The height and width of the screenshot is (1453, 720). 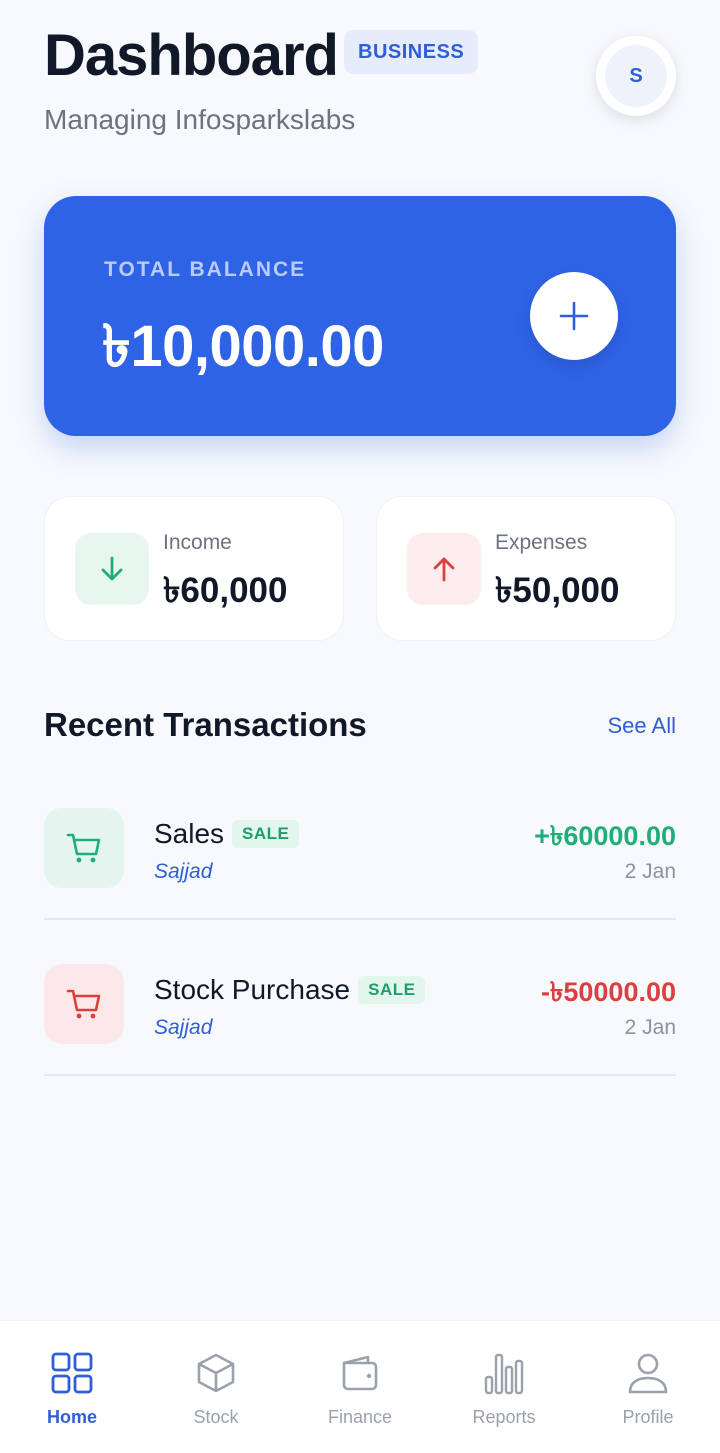 What do you see at coordinates (227, 834) in the screenshot?
I see `transaction-name: Sales SALE` at bounding box center [227, 834].